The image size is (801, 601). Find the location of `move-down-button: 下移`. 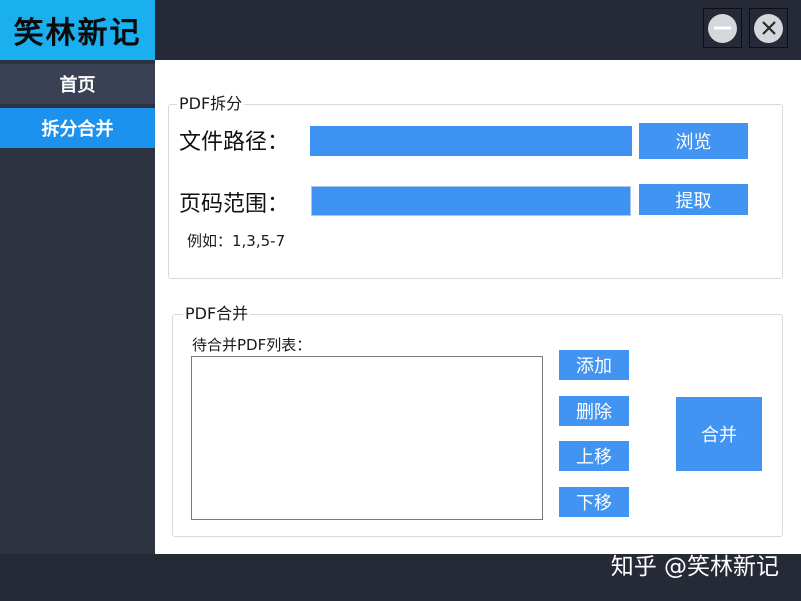

move-down-button: 下移 is located at coordinates (594, 502).